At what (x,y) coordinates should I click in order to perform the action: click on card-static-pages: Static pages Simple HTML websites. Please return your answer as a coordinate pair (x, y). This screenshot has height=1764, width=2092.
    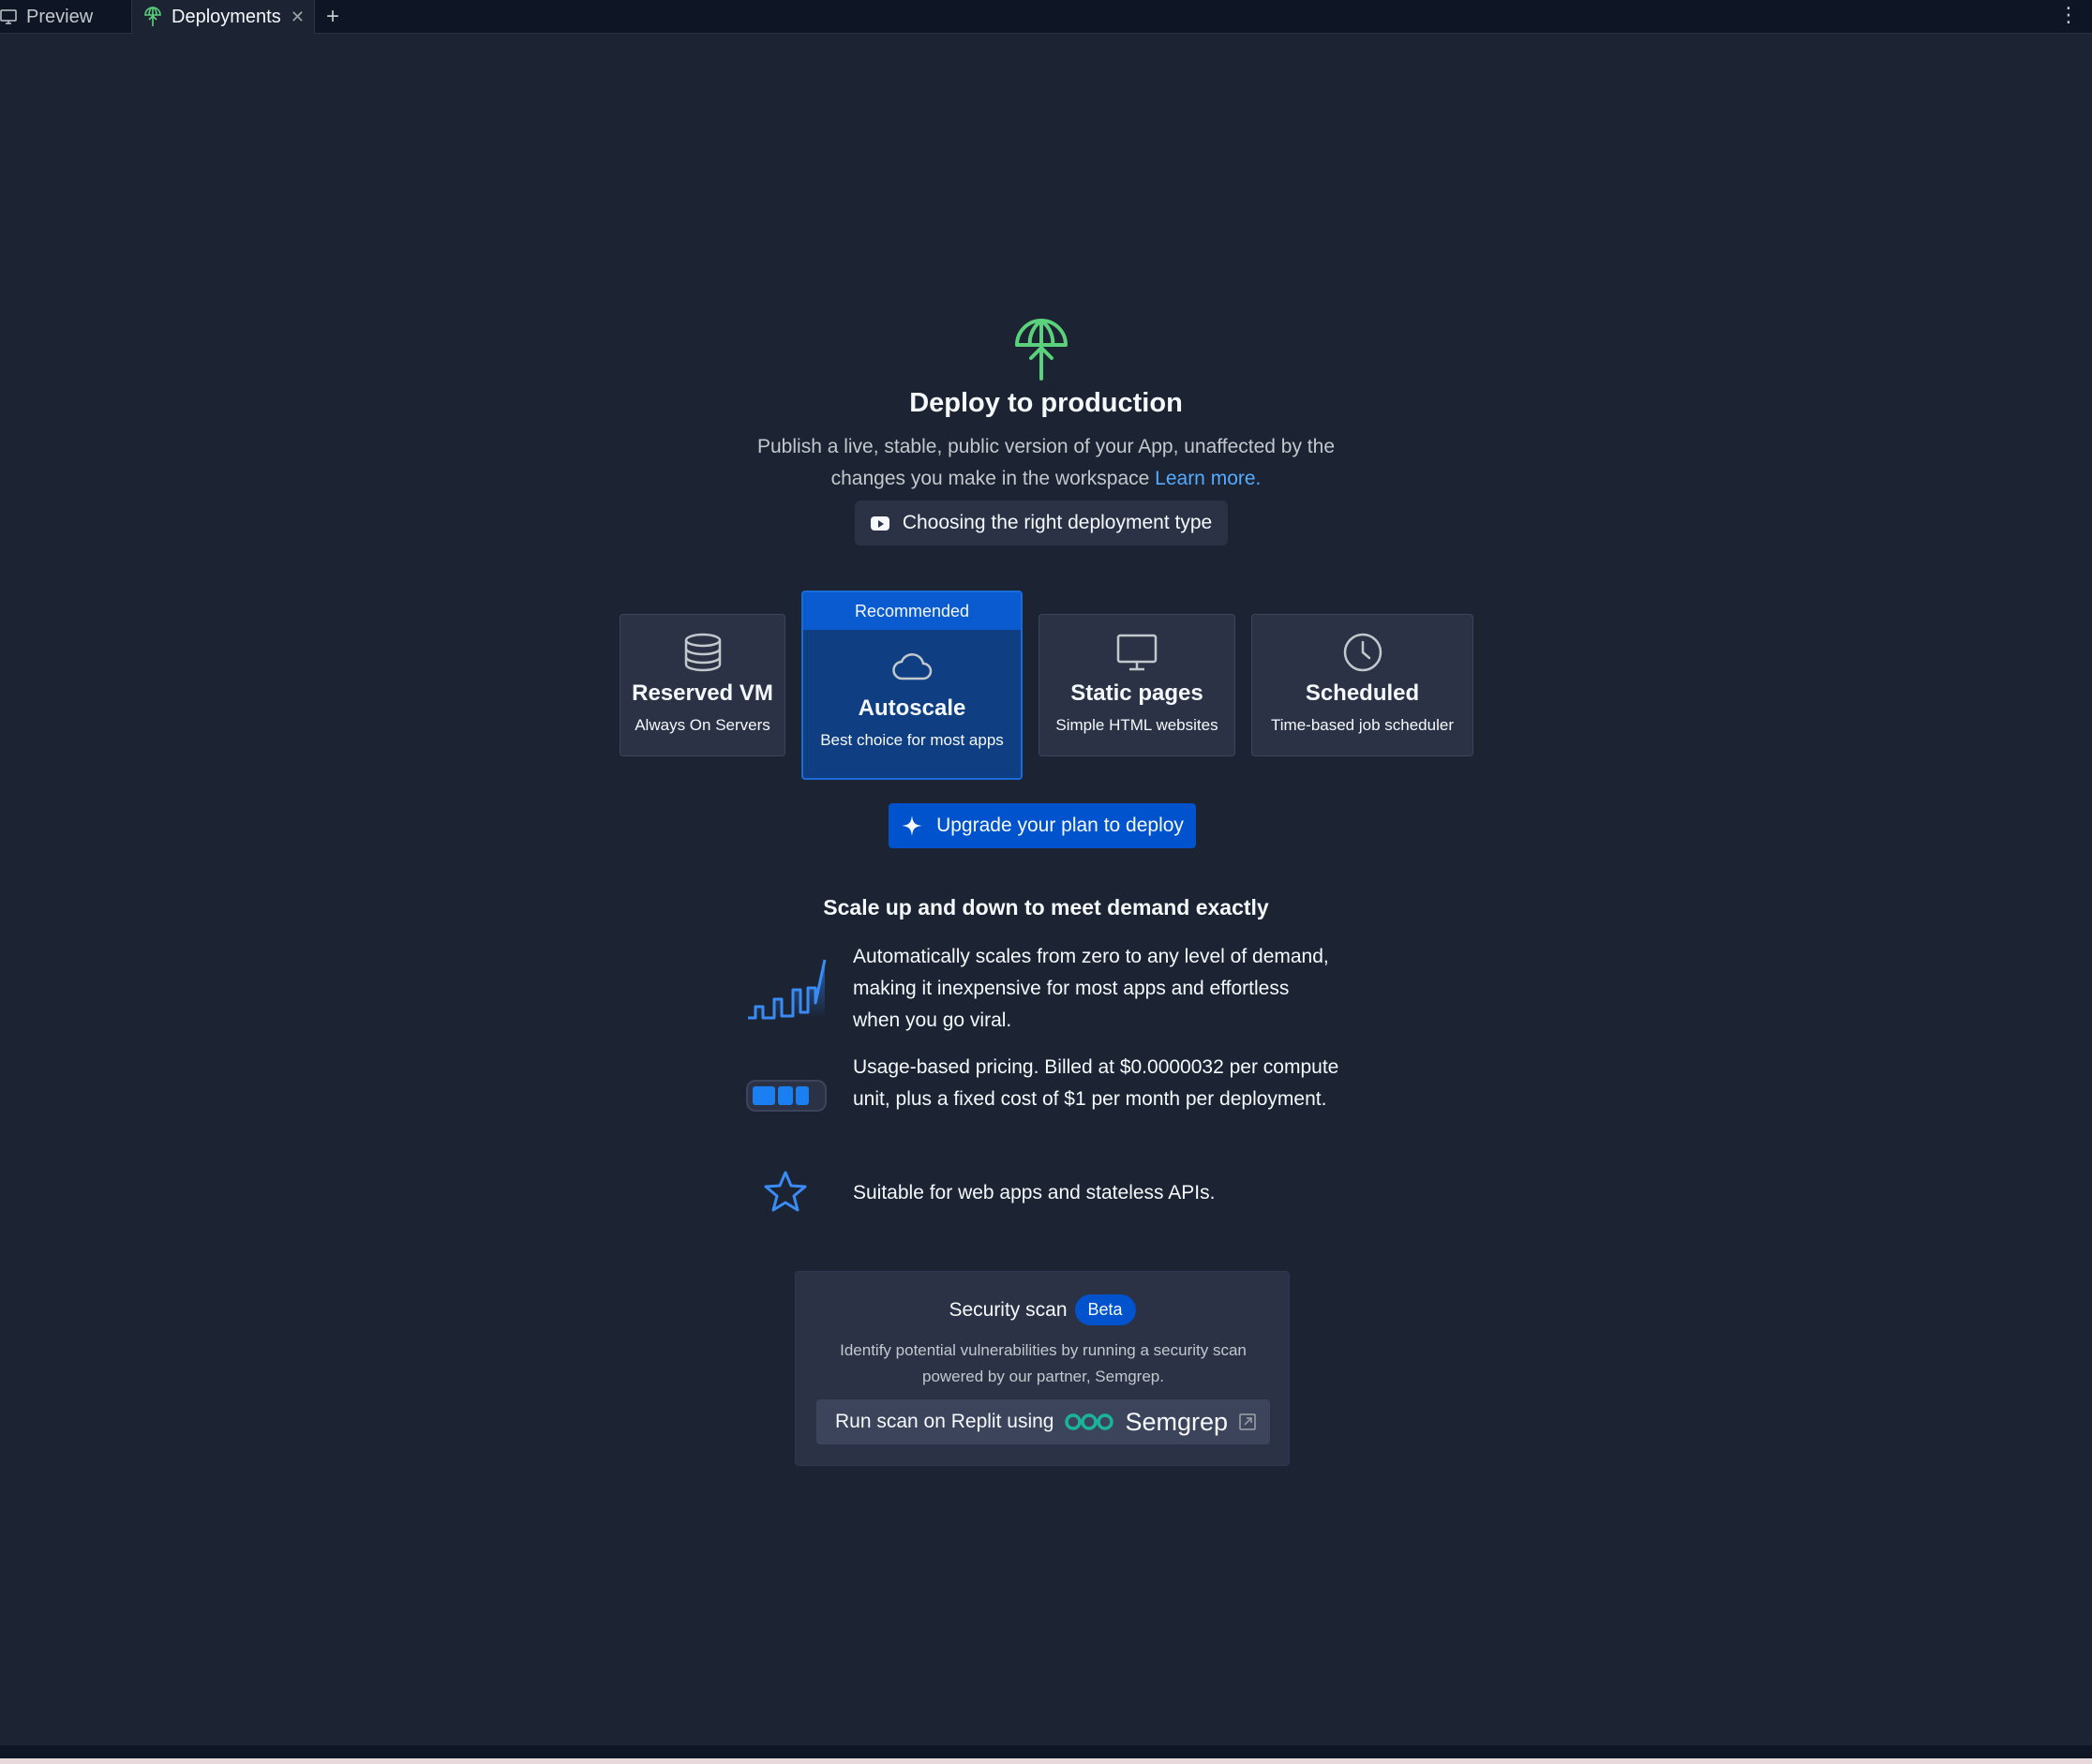
    Looking at the image, I should click on (1137, 685).